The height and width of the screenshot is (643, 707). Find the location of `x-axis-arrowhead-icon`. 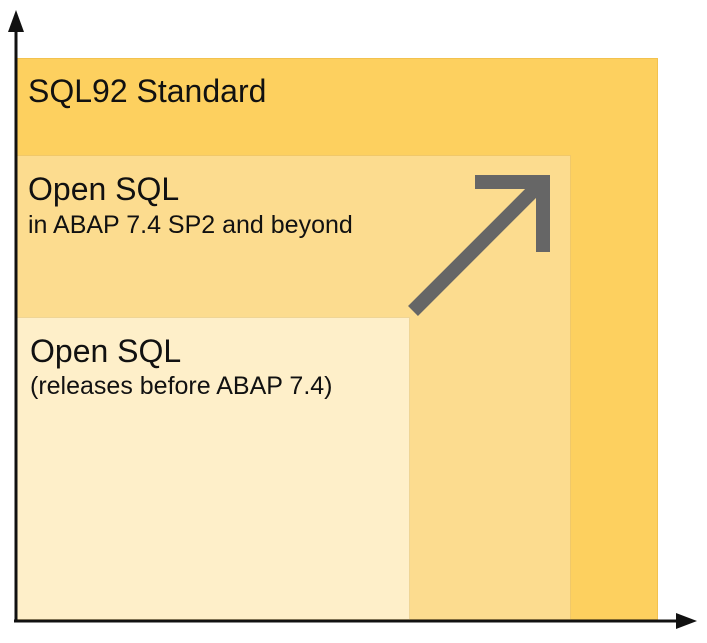

x-axis-arrowhead-icon is located at coordinates (686, 621).